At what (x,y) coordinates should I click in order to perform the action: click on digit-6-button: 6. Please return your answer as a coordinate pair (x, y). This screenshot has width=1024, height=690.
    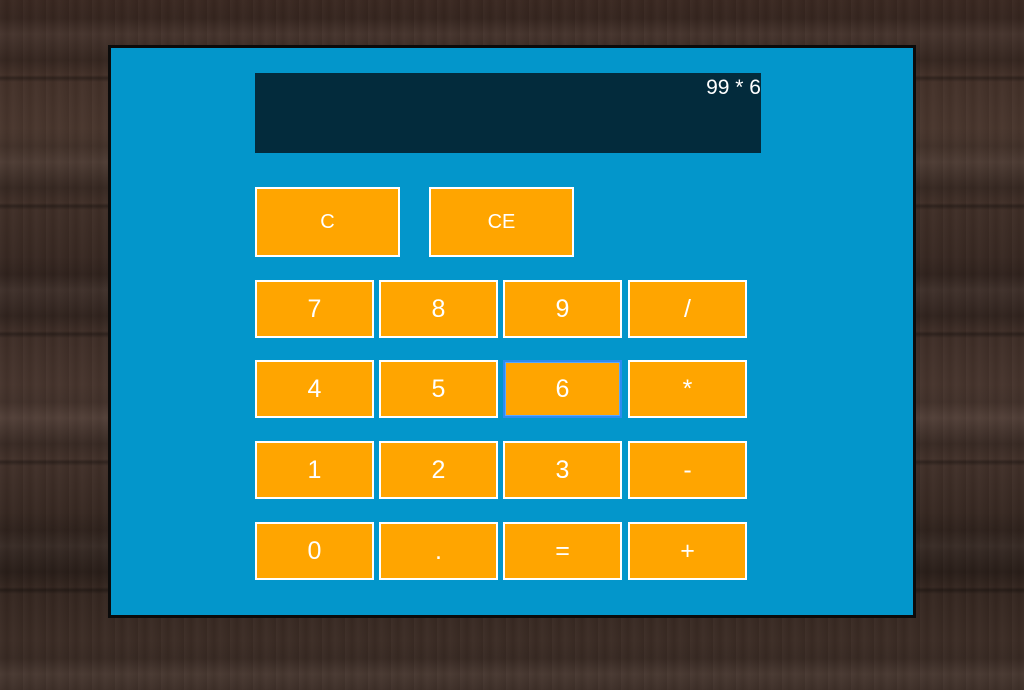
    Looking at the image, I should click on (562, 389).